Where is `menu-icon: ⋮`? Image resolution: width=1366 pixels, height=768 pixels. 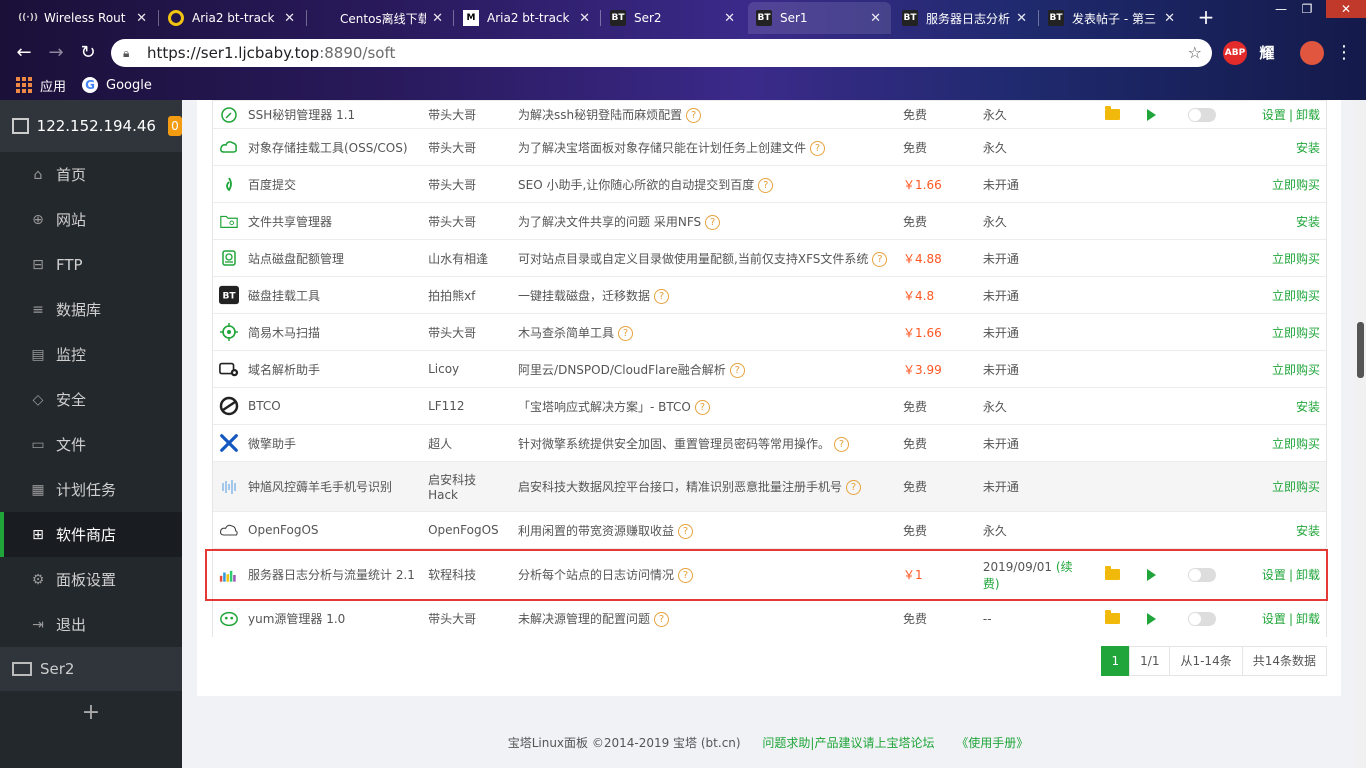
menu-icon: ⋮ is located at coordinates (1344, 53).